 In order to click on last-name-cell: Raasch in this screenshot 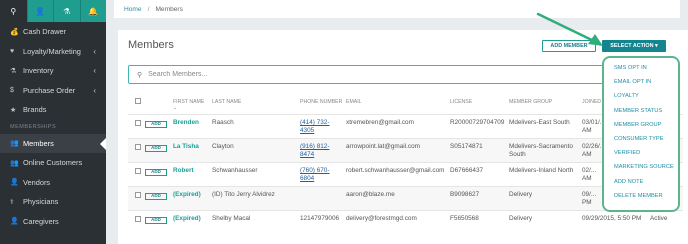, I will do `click(223, 122)`.